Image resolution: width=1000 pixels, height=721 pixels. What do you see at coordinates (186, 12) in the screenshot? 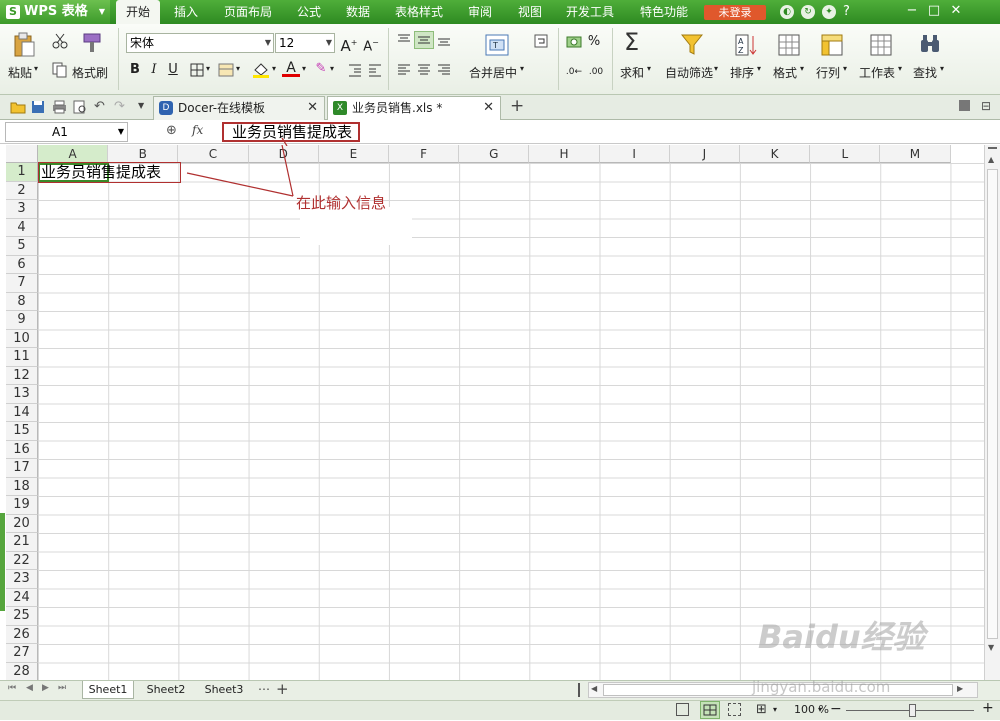
I see `tab-insert: 插入` at bounding box center [186, 12].